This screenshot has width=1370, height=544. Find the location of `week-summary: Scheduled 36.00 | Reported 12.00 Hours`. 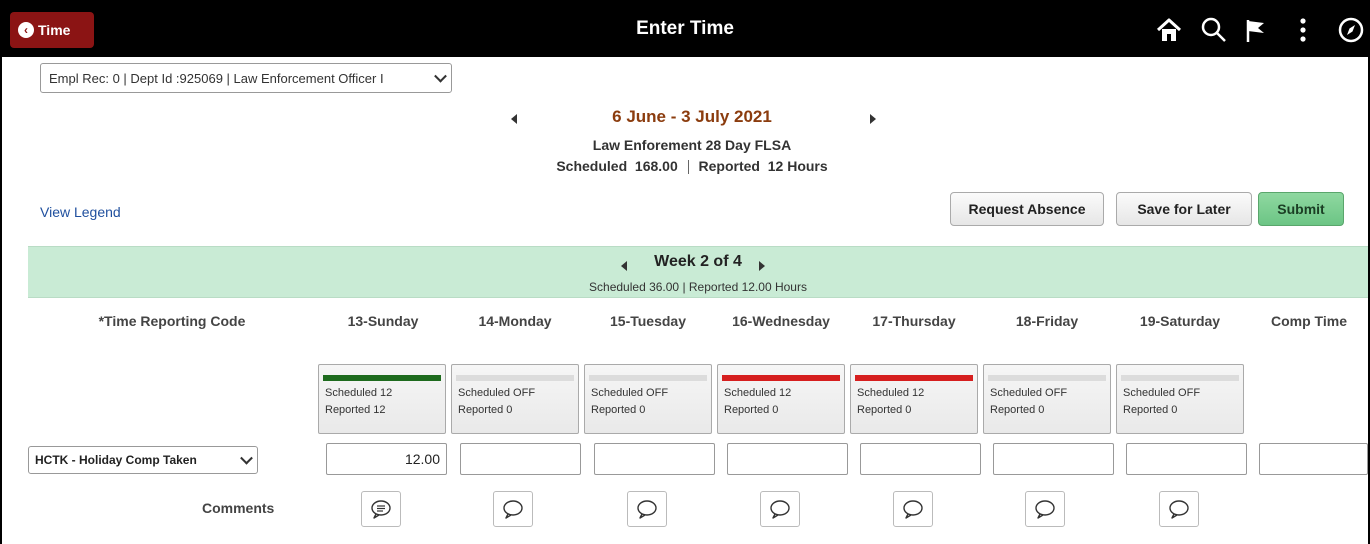

week-summary: Scheduled 36.00 | Reported 12.00 Hours is located at coordinates (698, 287).